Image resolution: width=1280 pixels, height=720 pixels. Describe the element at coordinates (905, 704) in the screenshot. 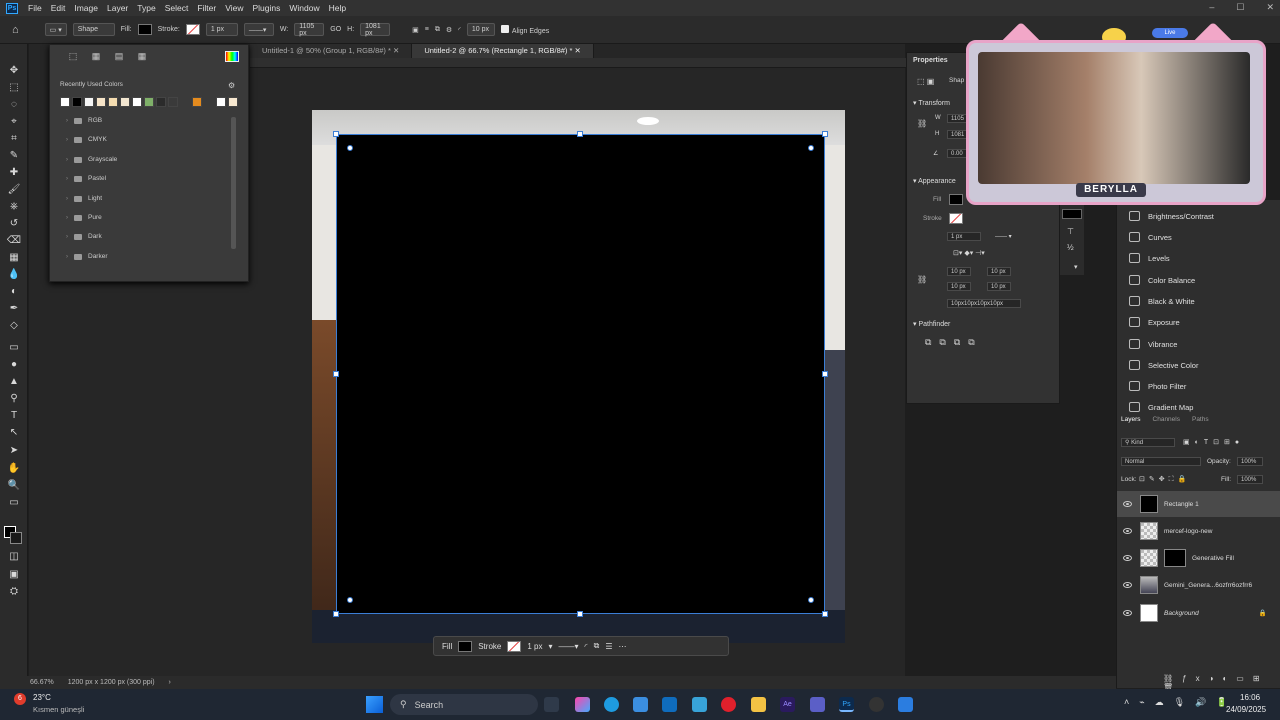

I see `app-icon` at that location.